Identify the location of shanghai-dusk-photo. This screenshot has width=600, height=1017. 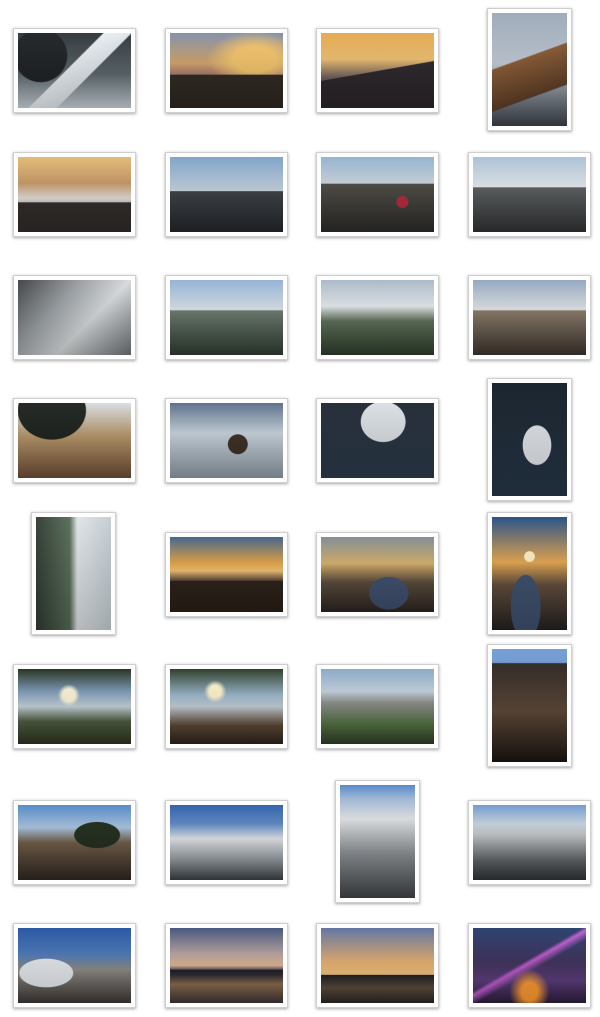
(377, 965).